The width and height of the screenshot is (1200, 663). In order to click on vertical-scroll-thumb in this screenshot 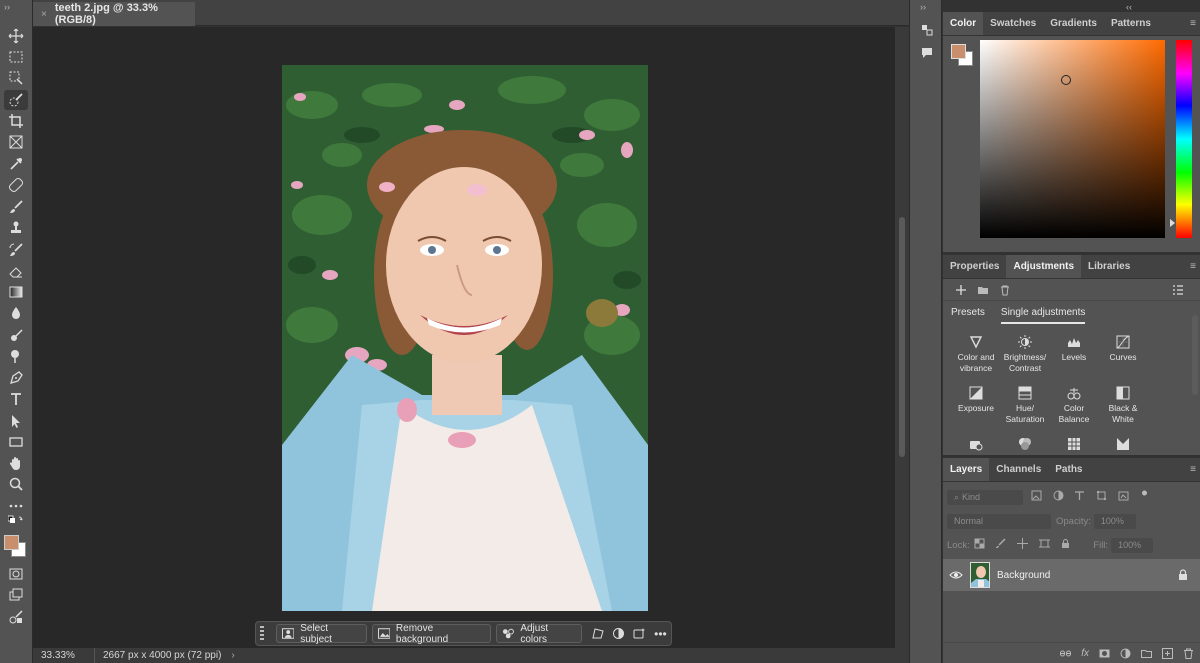, I will do `click(902, 337)`.